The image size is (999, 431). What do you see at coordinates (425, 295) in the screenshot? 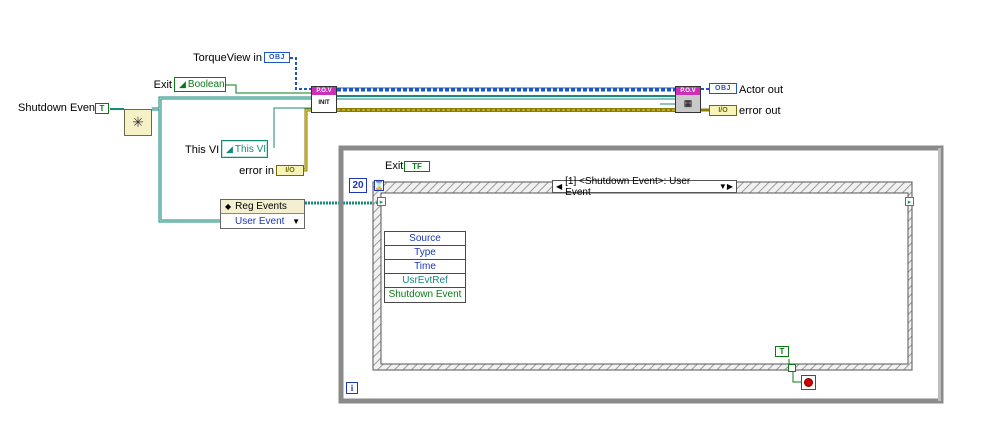
I see `event-data-row: Shutdown Event` at bounding box center [425, 295].